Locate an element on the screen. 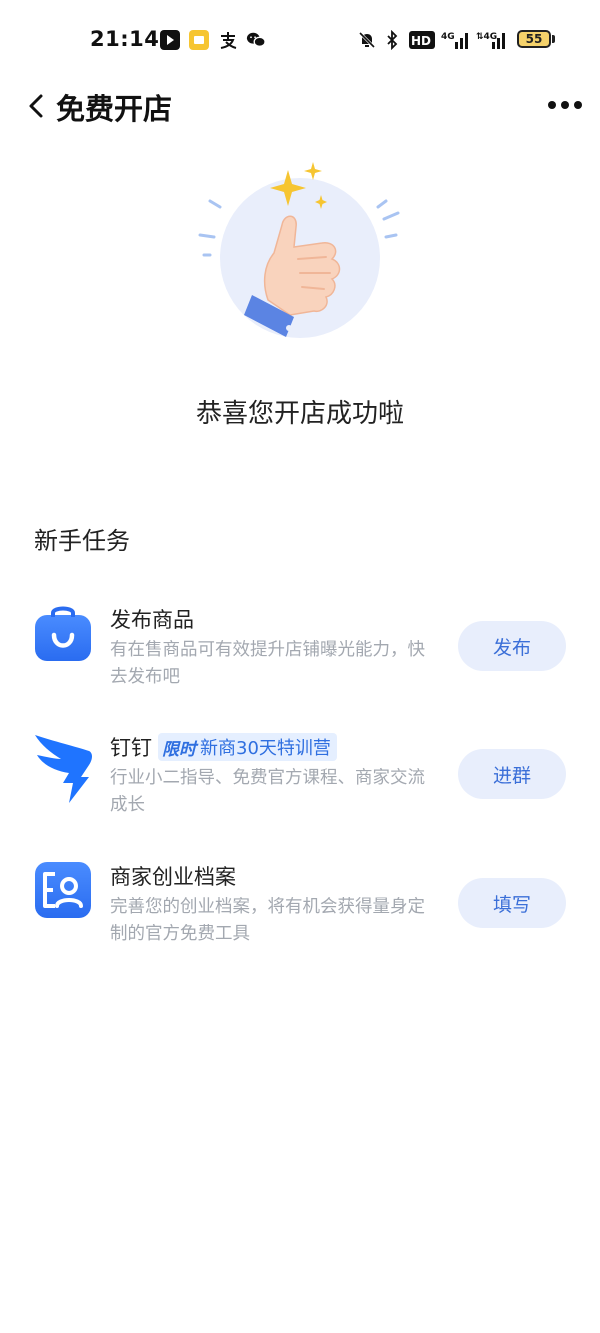 This screenshot has width=600, height=1333. notes-app-icon is located at coordinates (199, 40).